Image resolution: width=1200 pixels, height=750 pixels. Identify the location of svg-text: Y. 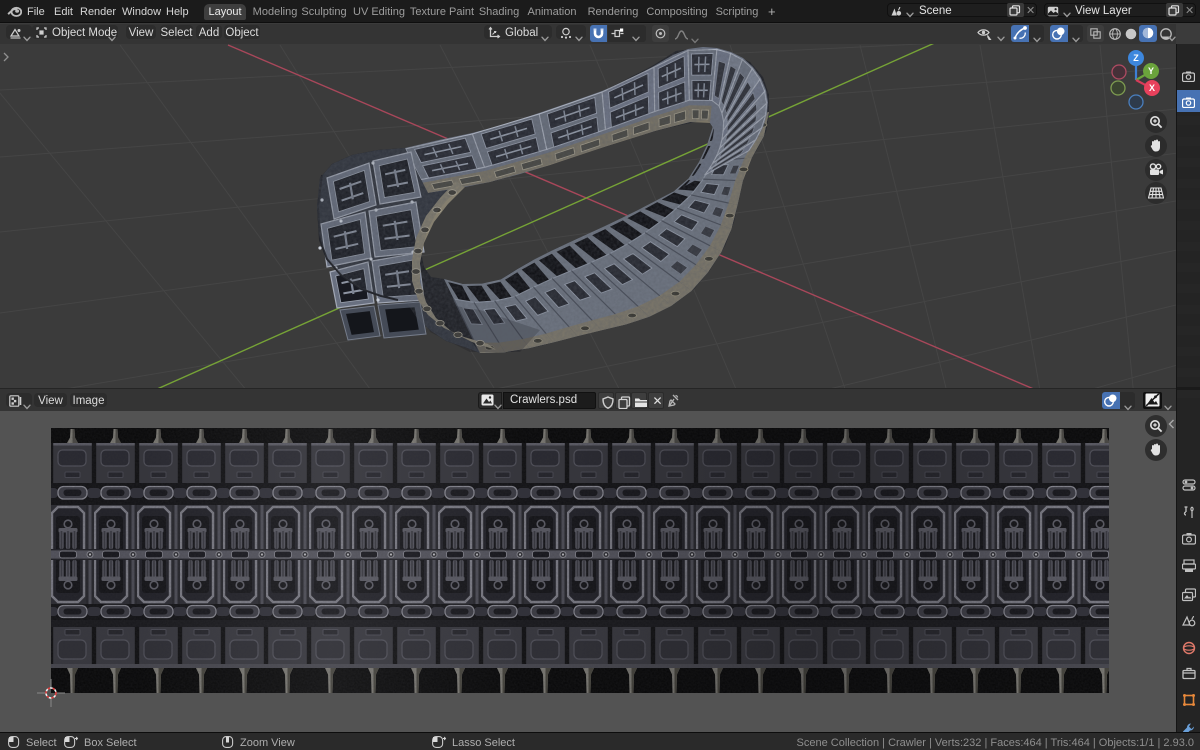
(1151, 71).